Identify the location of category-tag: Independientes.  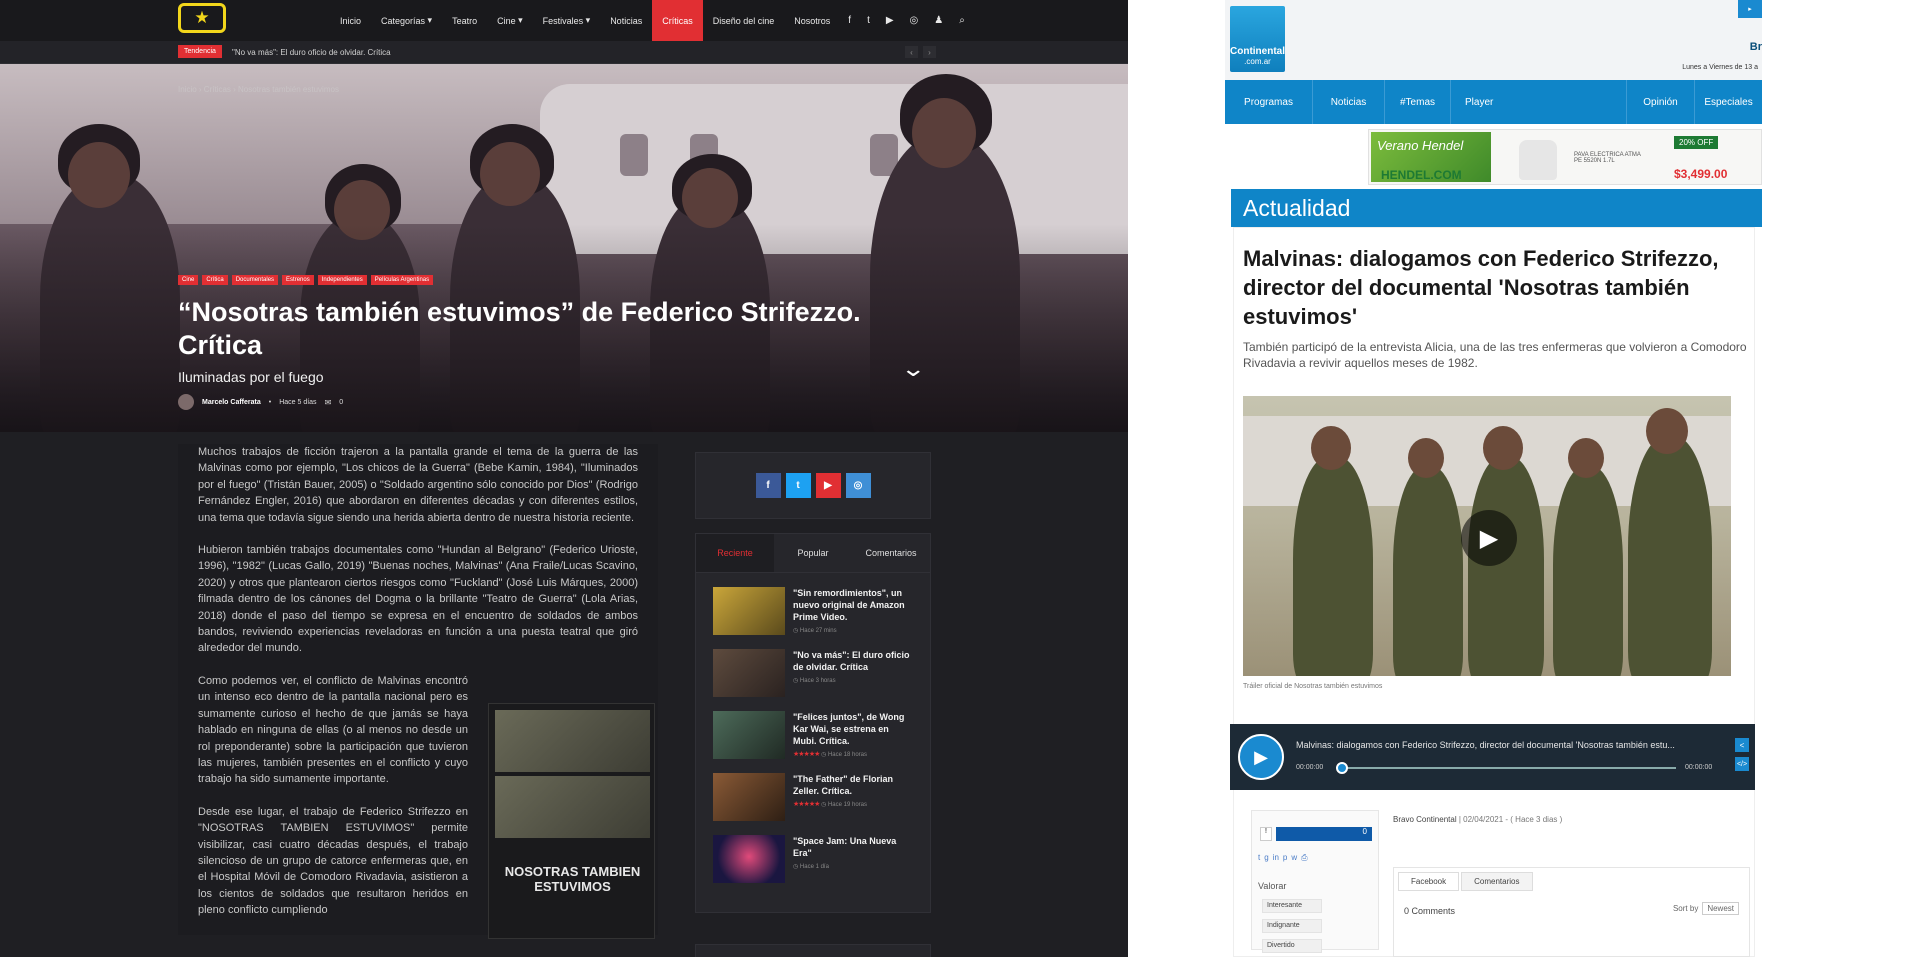
(342, 280).